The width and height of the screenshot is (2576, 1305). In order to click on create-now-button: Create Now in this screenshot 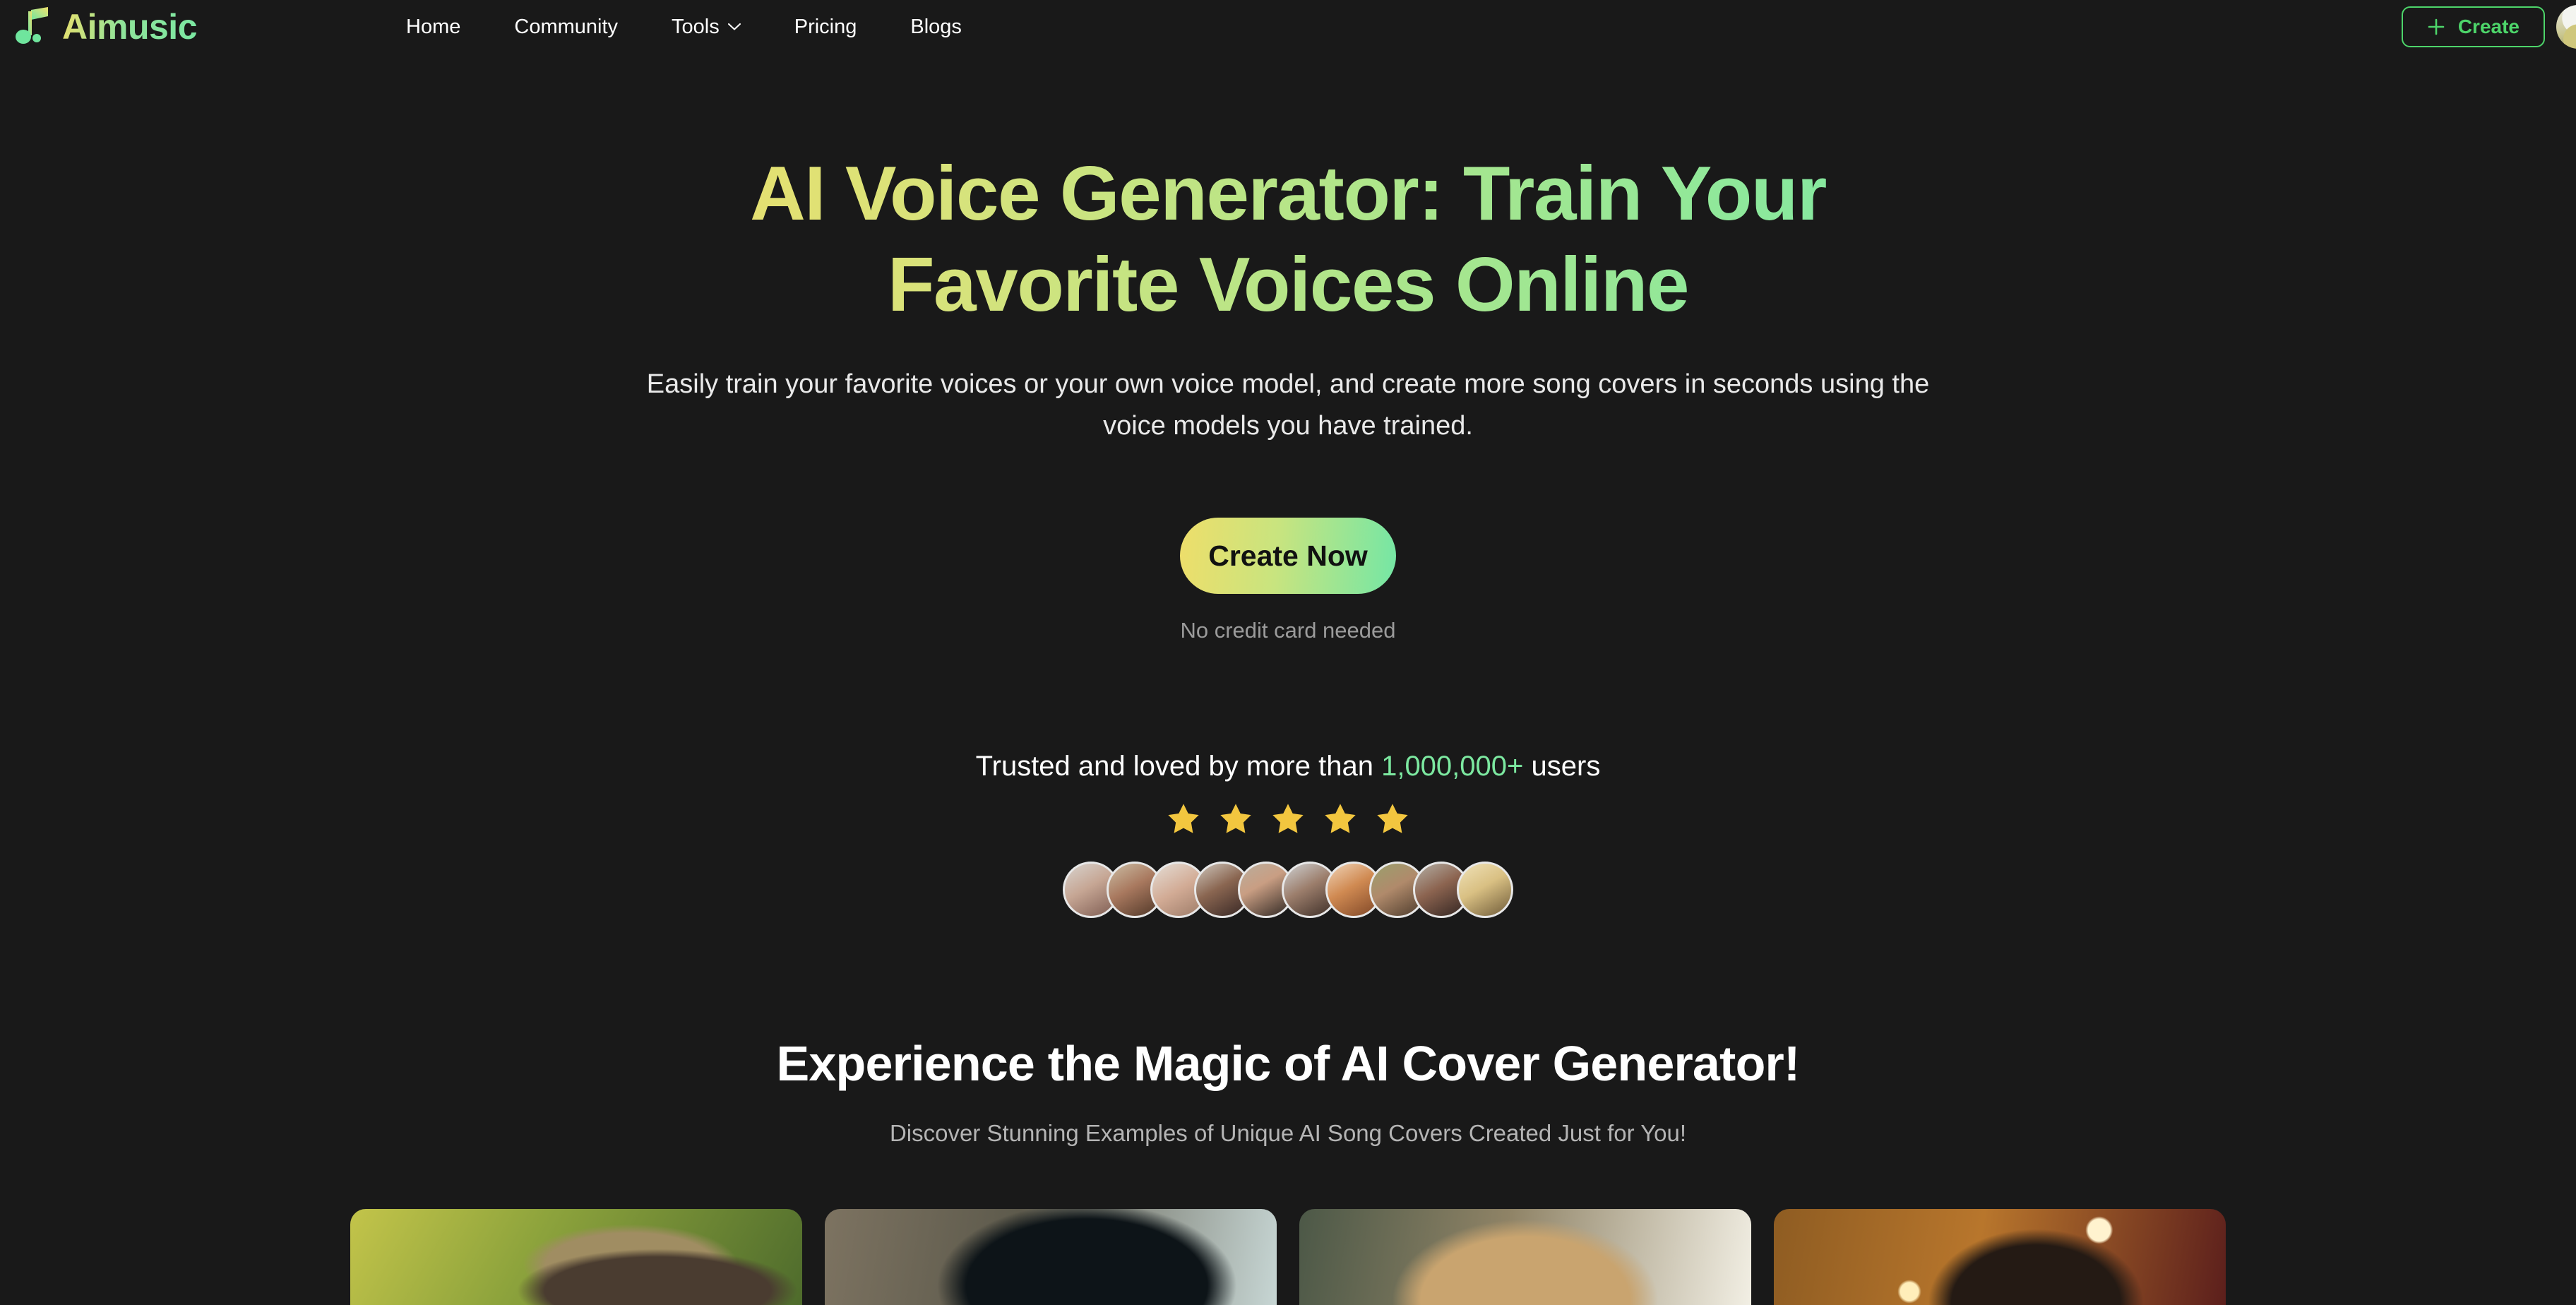, I will do `click(1288, 556)`.